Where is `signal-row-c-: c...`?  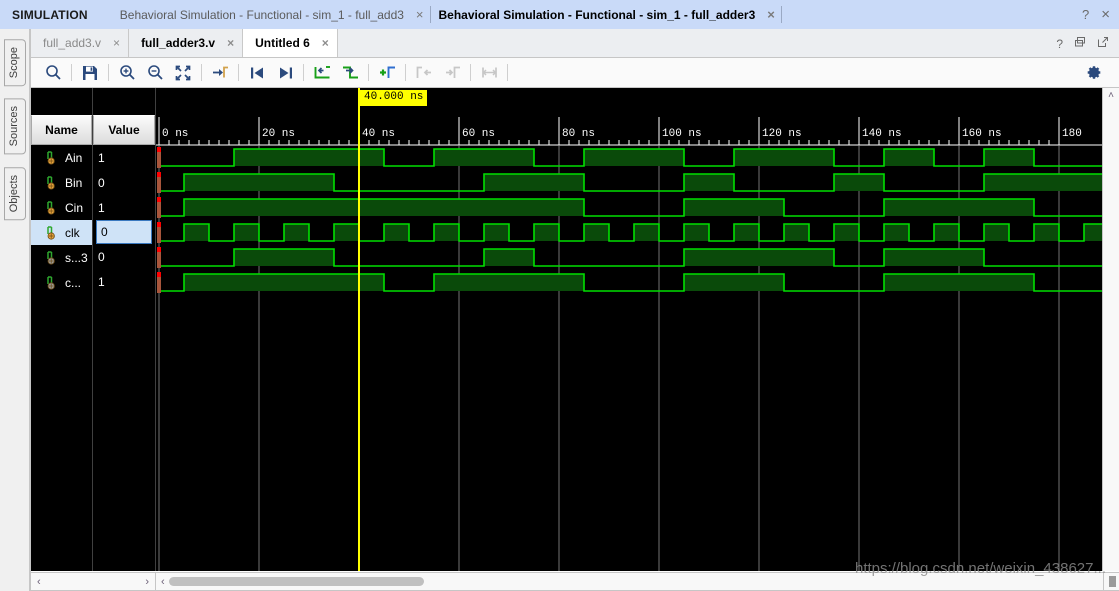 signal-row-c-: c... is located at coordinates (61, 282).